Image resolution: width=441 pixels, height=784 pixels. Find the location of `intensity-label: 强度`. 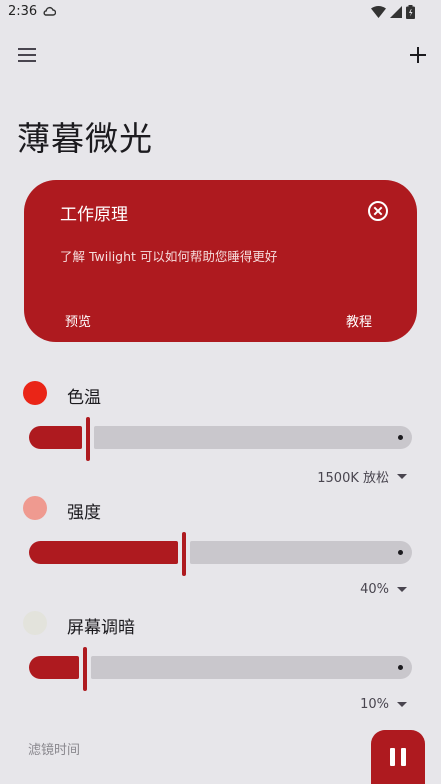

intensity-label: 强度 is located at coordinates (84, 513).